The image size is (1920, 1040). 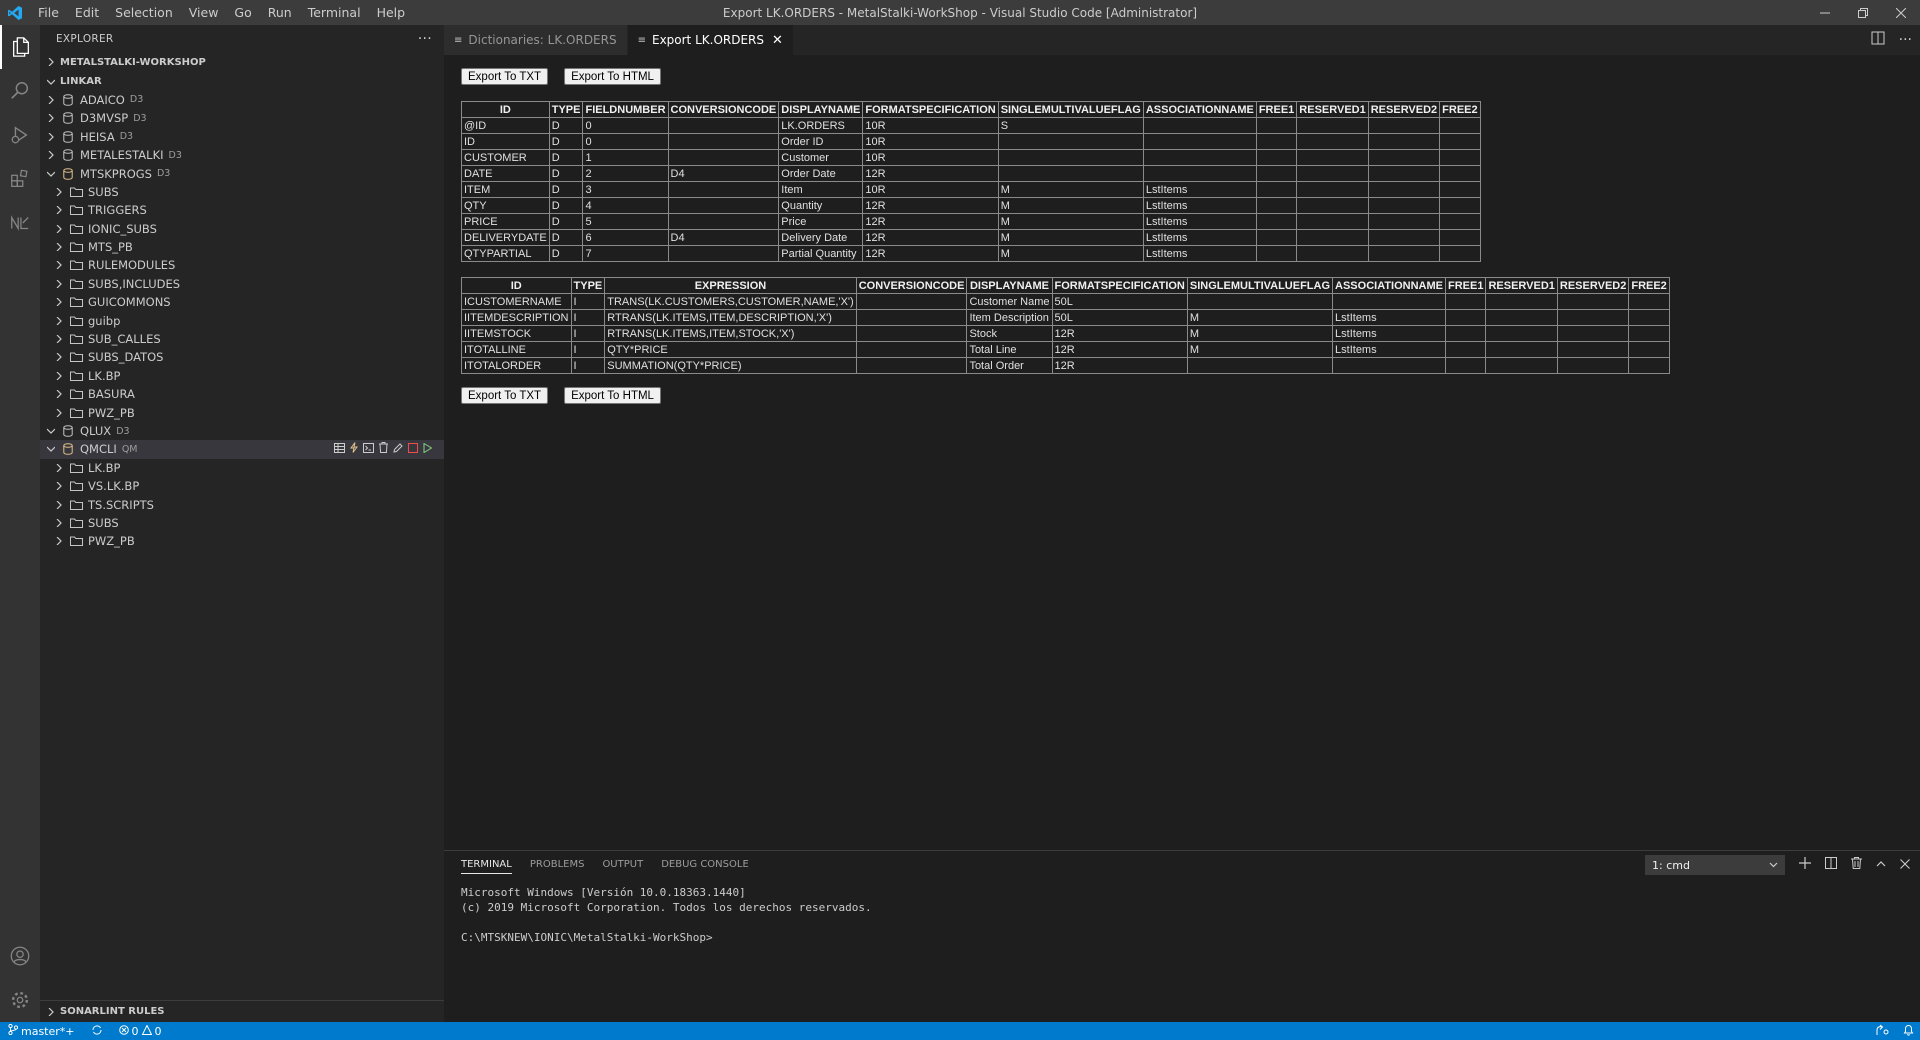 What do you see at coordinates (242, 62) in the screenshot?
I see `section-workspace: METALSTALKI-WORKSHOP` at bounding box center [242, 62].